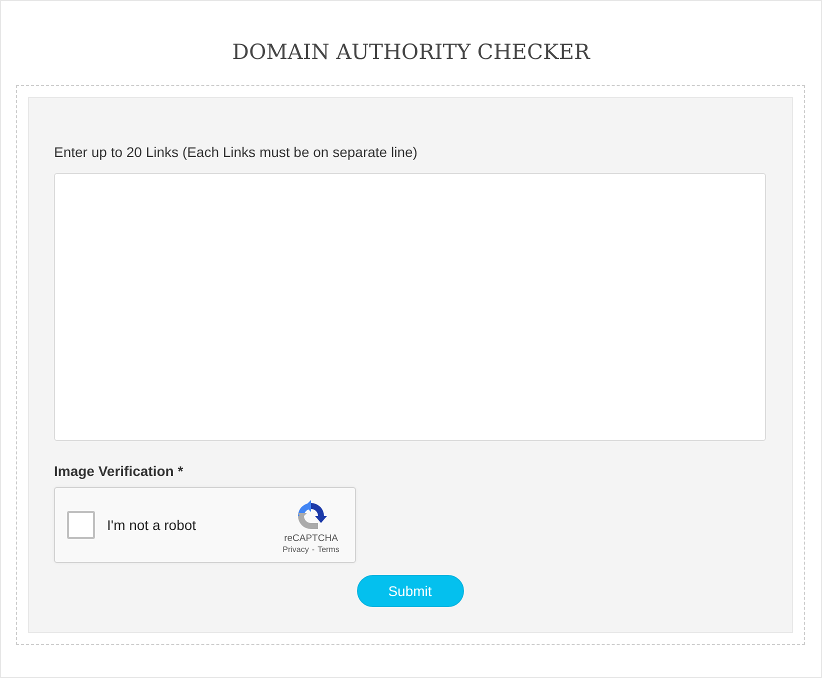  Describe the element at coordinates (119, 471) in the screenshot. I see `verification-label: Image Verification *` at that location.